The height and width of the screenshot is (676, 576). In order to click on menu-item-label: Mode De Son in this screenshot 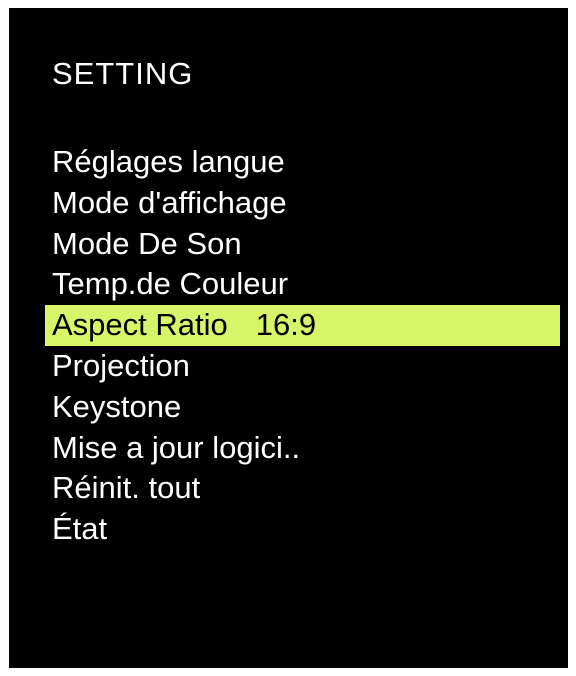, I will do `click(147, 243)`.